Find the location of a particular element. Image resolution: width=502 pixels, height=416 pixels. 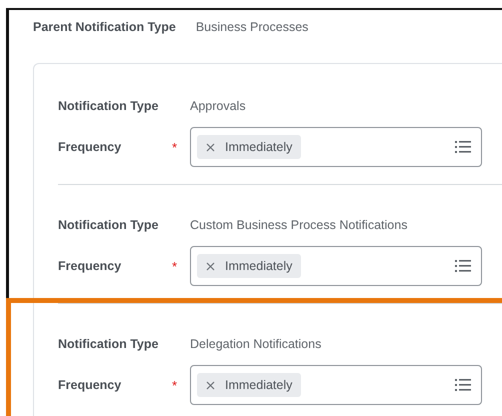

field-value: Business Processes is located at coordinates (252, 27).